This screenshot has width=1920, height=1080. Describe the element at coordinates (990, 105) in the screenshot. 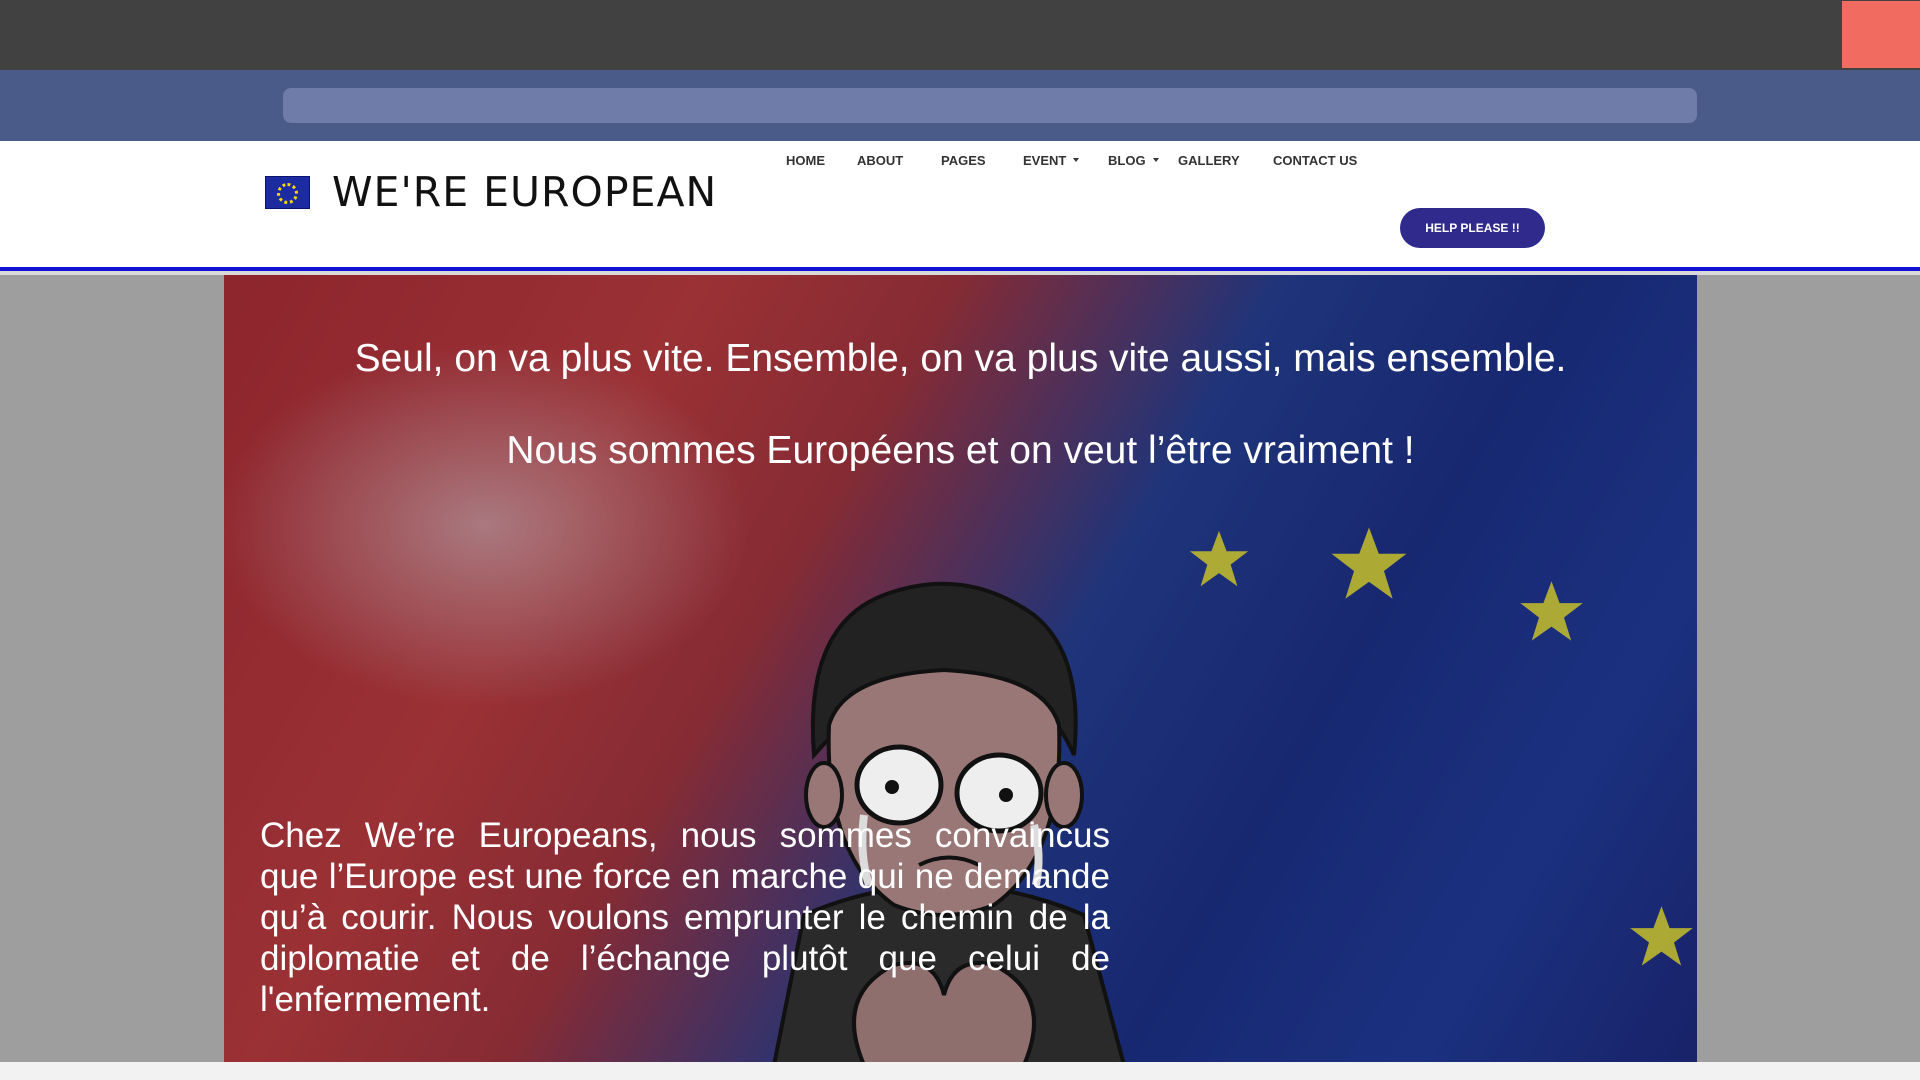

I see `address-bar-input` at that location.